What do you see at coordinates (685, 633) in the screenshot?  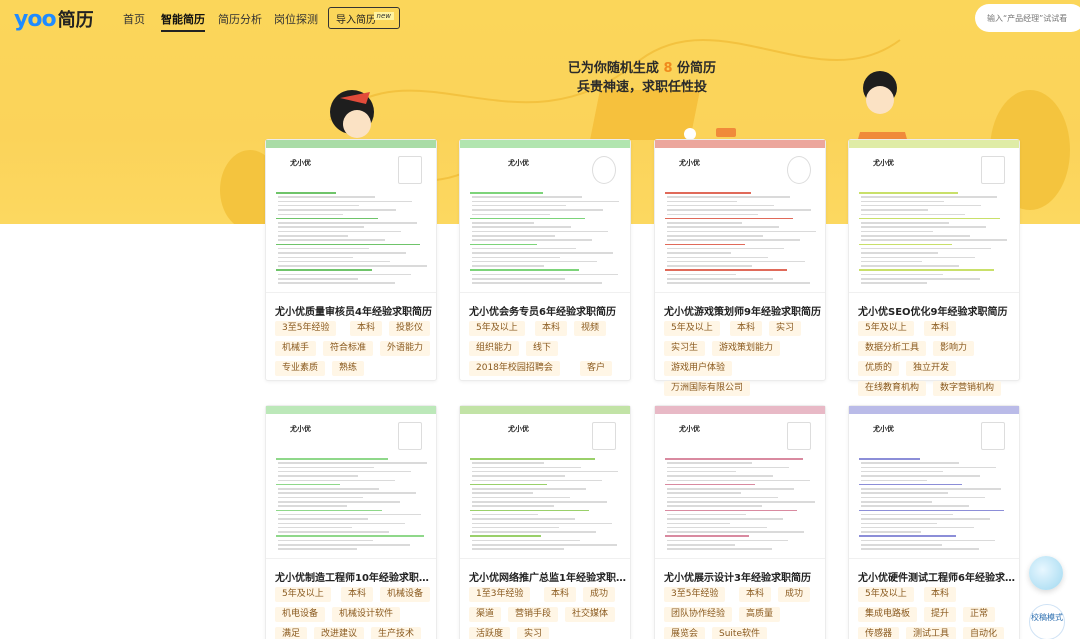 I see `skill-tag: 展览会` at bounding box center [685, 633].